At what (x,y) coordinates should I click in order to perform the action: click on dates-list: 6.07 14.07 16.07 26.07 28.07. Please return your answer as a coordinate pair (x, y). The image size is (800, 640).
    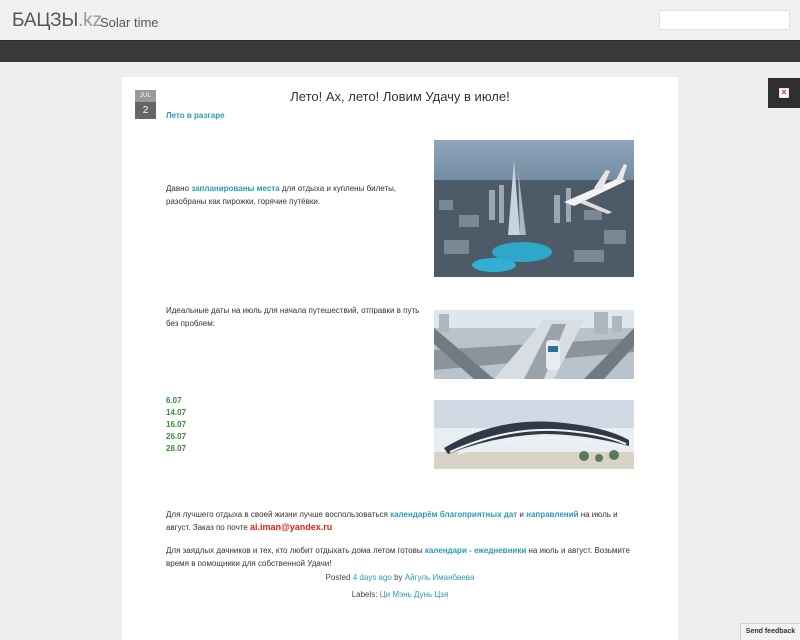
    Looking at the image, I should click on (176, 425).